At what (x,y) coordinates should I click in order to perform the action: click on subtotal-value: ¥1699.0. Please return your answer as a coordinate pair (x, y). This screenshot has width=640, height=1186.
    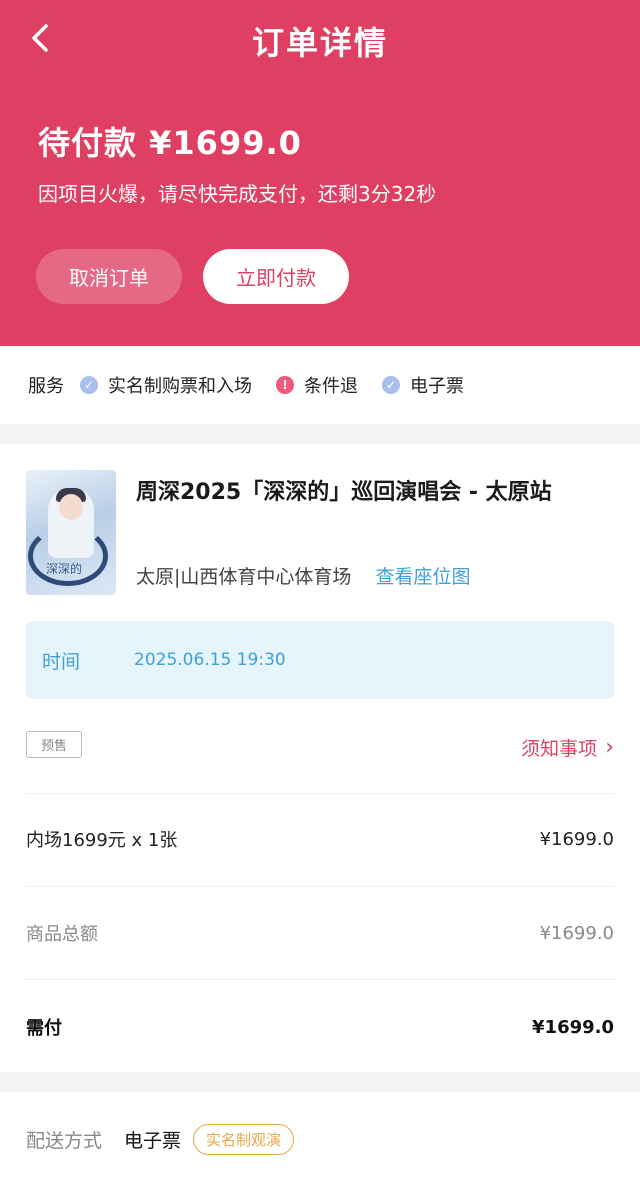
    Looking at the image, I should click on (576, 933).